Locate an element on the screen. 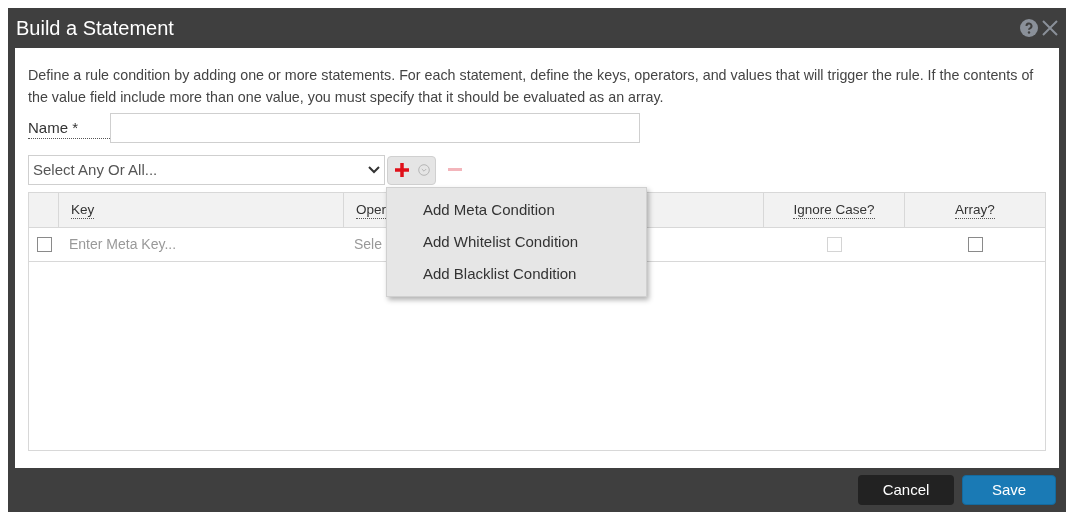 The width and height of the screenshot is (1066, 512). help-icon is located at coordinates (1029, 28).